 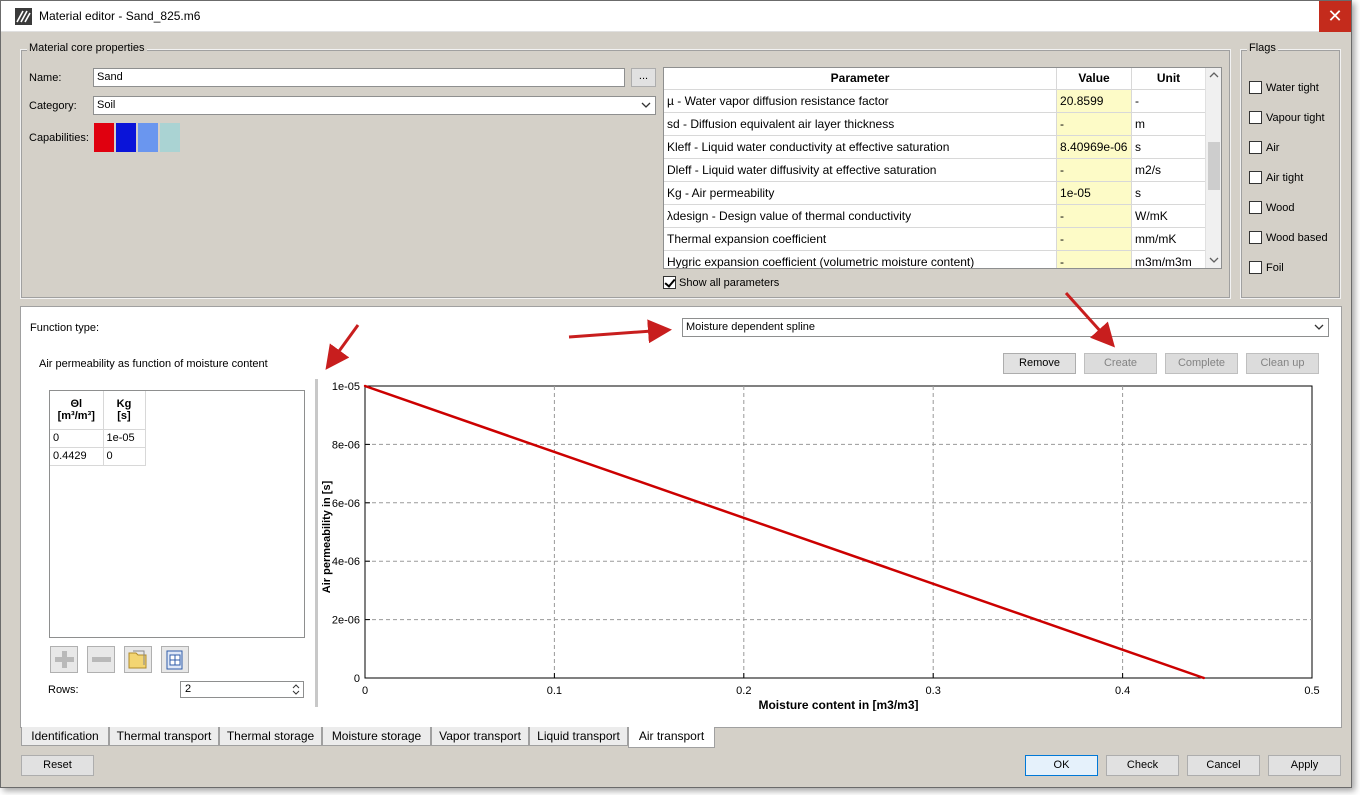 What do you see at coordinates (720, 330) in the screenshot?
I see `annotation-arrows` at bounding box center [720, 330].